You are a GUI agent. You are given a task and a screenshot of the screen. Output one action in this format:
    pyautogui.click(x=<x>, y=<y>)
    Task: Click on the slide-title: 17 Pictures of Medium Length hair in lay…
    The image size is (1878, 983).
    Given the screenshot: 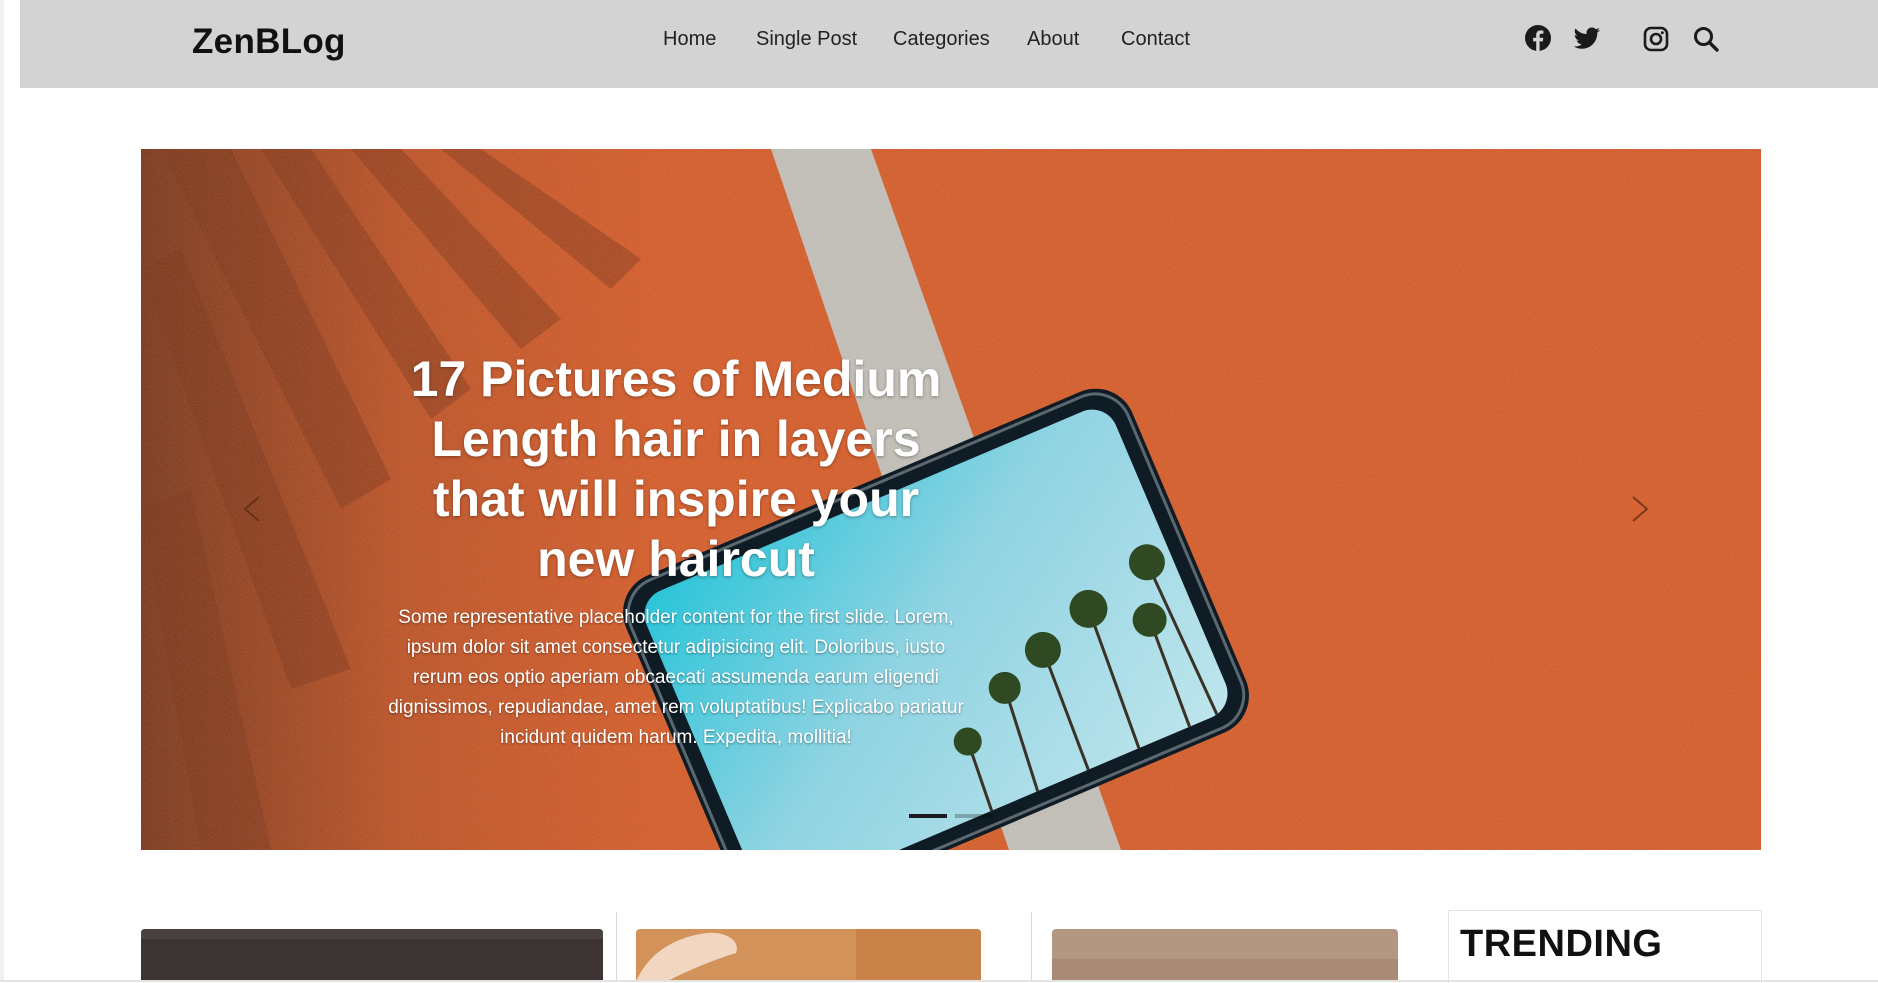 What is the action you would take?
    pyautogui.click(x=676, y=469)
    